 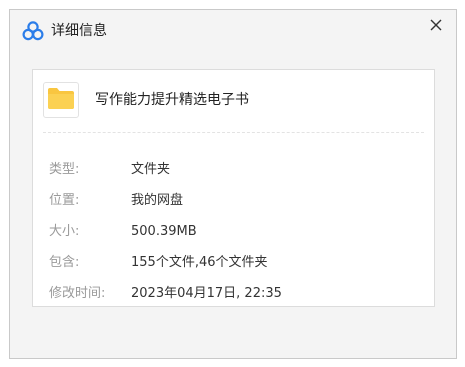 What do you see at coordinates (233, 31) in the screenshot?
I see `title-bar: 详细信息` at bounding box center [233, 31].